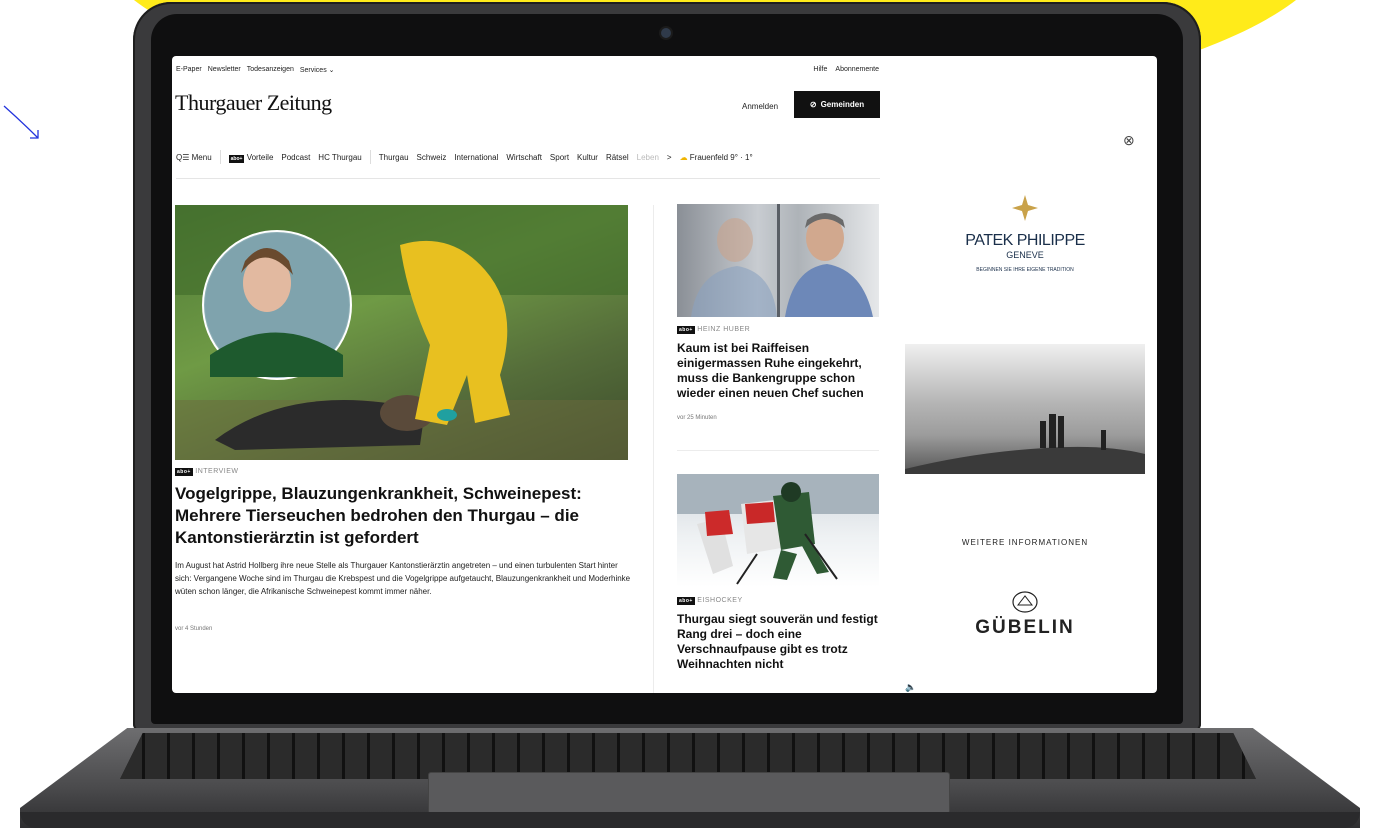 Image resolution: width=1376 pixels, height=836 pixels. Describe the element at coordinates (339, 157) in the screenshot. I see `nav-item-hc-thurgau: HC Thurgau` at that location.